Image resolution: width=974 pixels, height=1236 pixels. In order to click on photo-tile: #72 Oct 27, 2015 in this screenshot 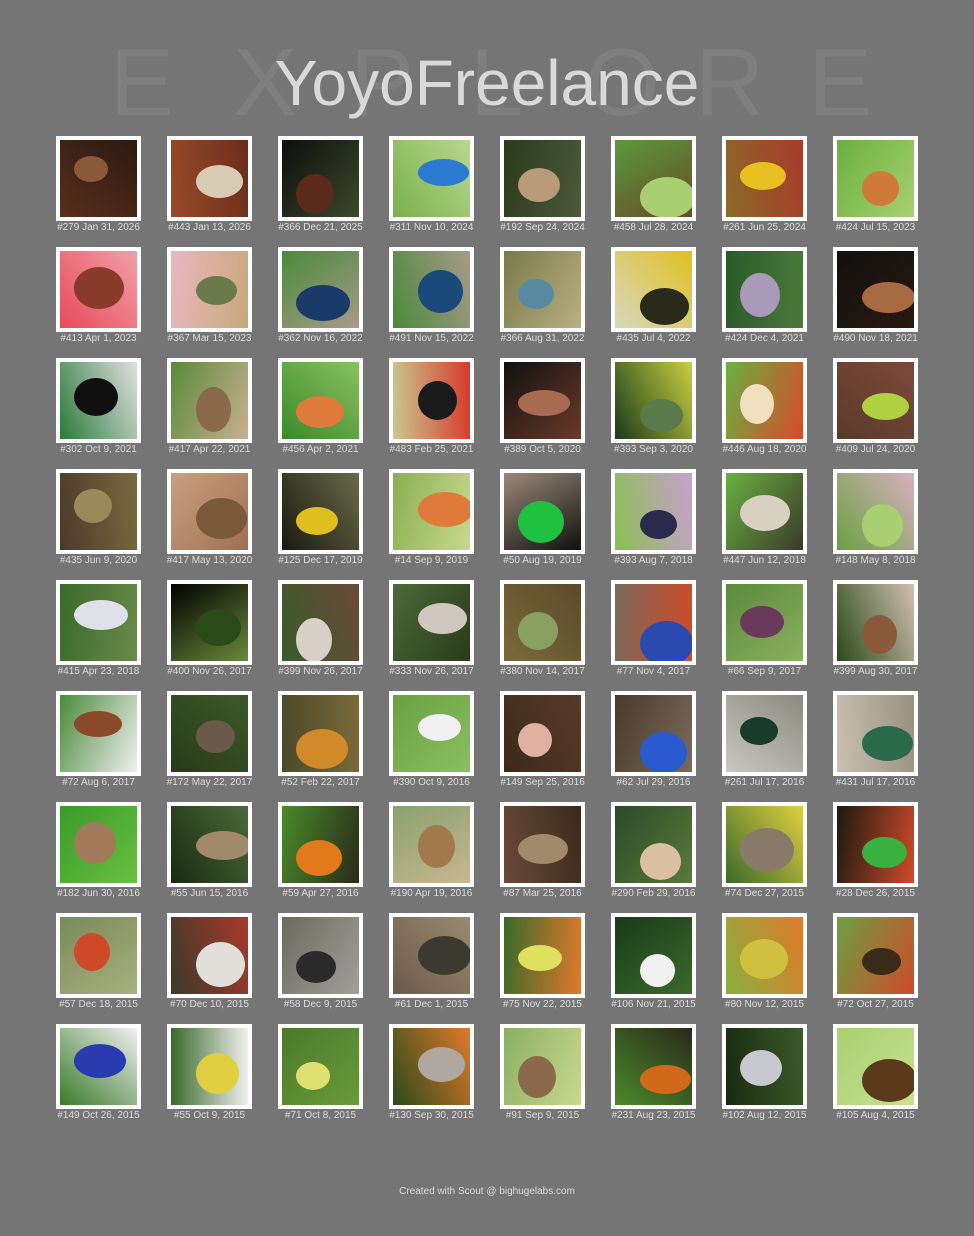, I will do `click(875, 961)`.